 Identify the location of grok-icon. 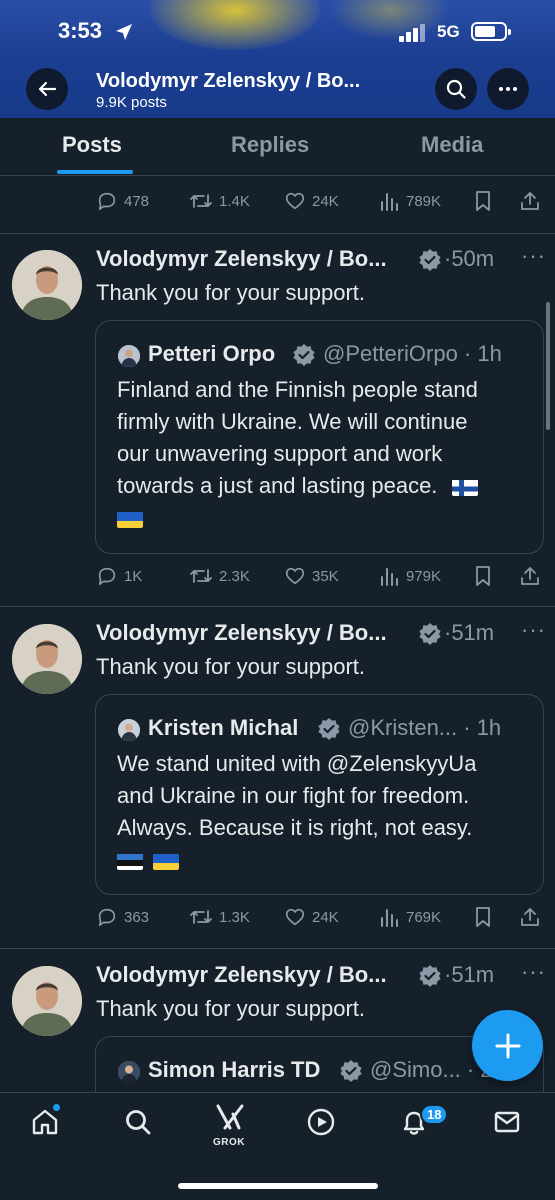
(230, 1117).